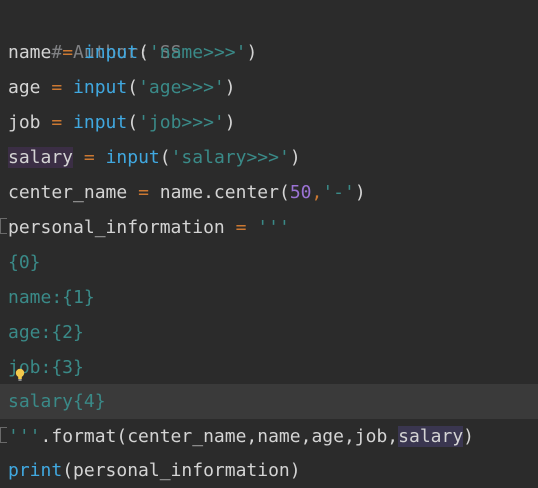 The height and width of the screenshot is (488, 538). I want to click on triple-quote-close: ''', so click(24, 436).